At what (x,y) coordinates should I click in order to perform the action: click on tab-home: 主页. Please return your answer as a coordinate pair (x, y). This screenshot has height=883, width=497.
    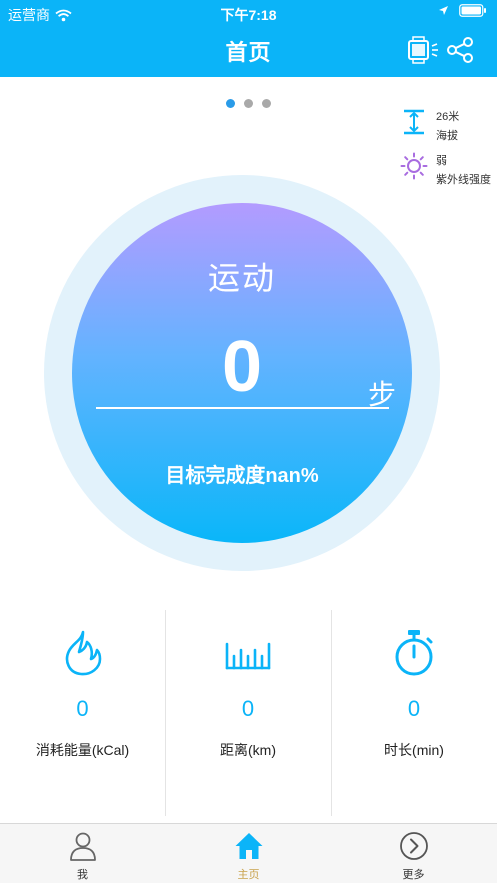
    Looking at the image, I should click on (248, 853).